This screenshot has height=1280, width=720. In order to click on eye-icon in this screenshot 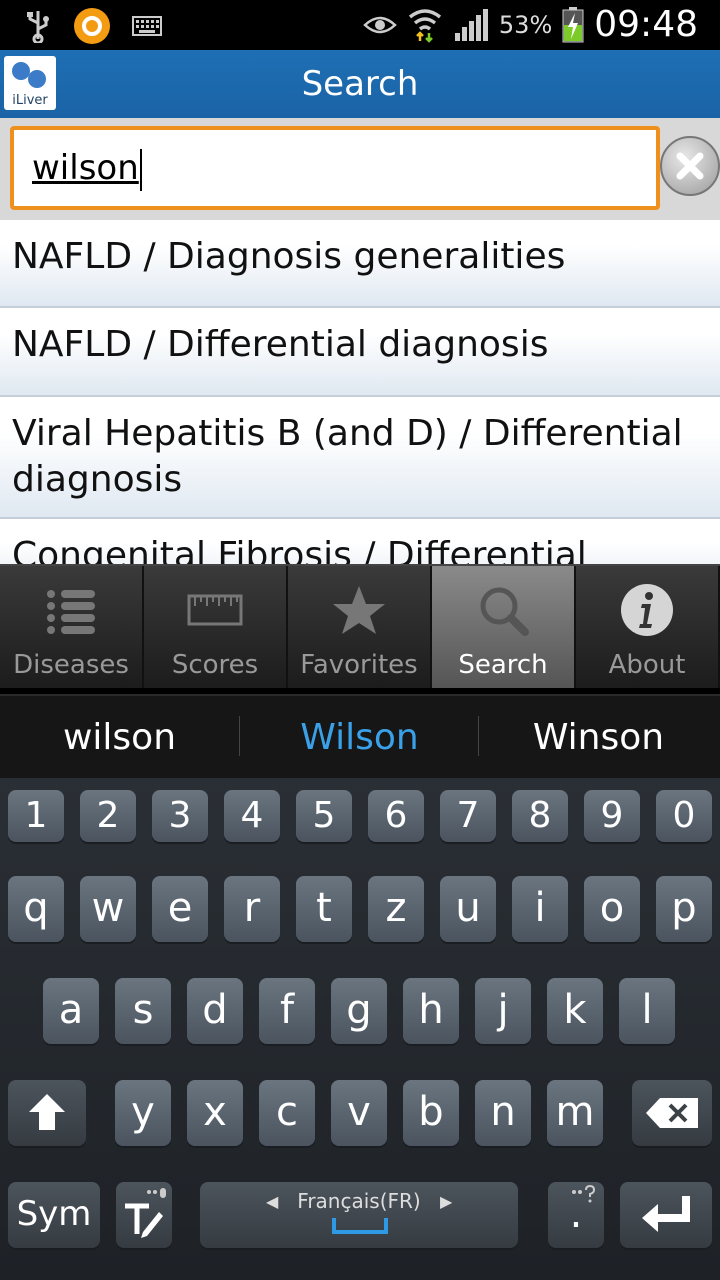, I will do `click(380, 24)`.